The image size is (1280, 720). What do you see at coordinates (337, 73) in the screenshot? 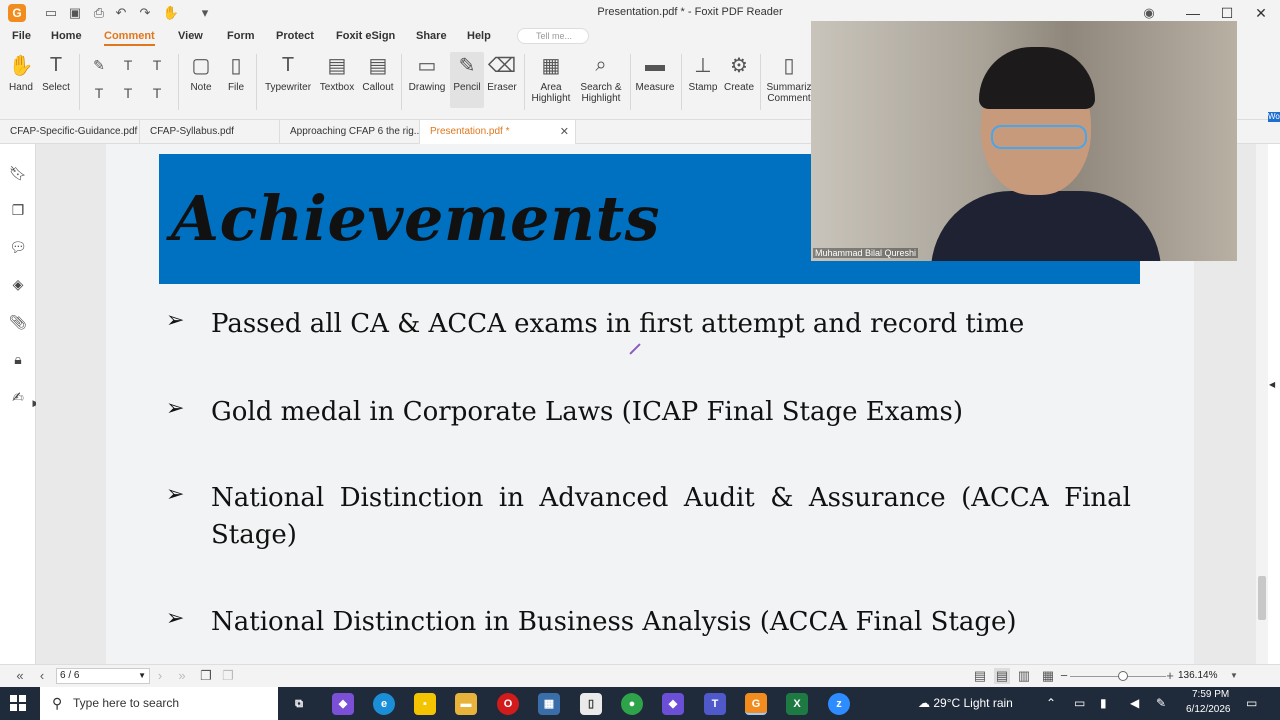
I see `textbox-button: ▤ Textbox` at bounding box center [337, 73].